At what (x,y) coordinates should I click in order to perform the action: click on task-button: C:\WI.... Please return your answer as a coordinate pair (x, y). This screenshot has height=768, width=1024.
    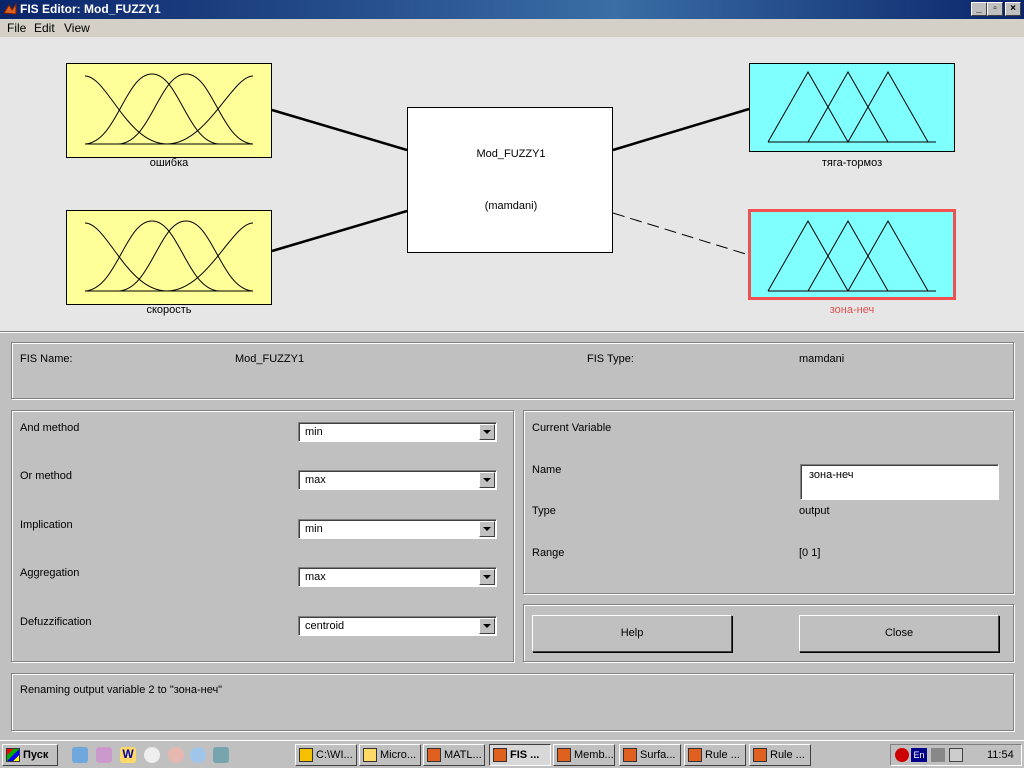
    Looking at the image, I should click on (326, 755).